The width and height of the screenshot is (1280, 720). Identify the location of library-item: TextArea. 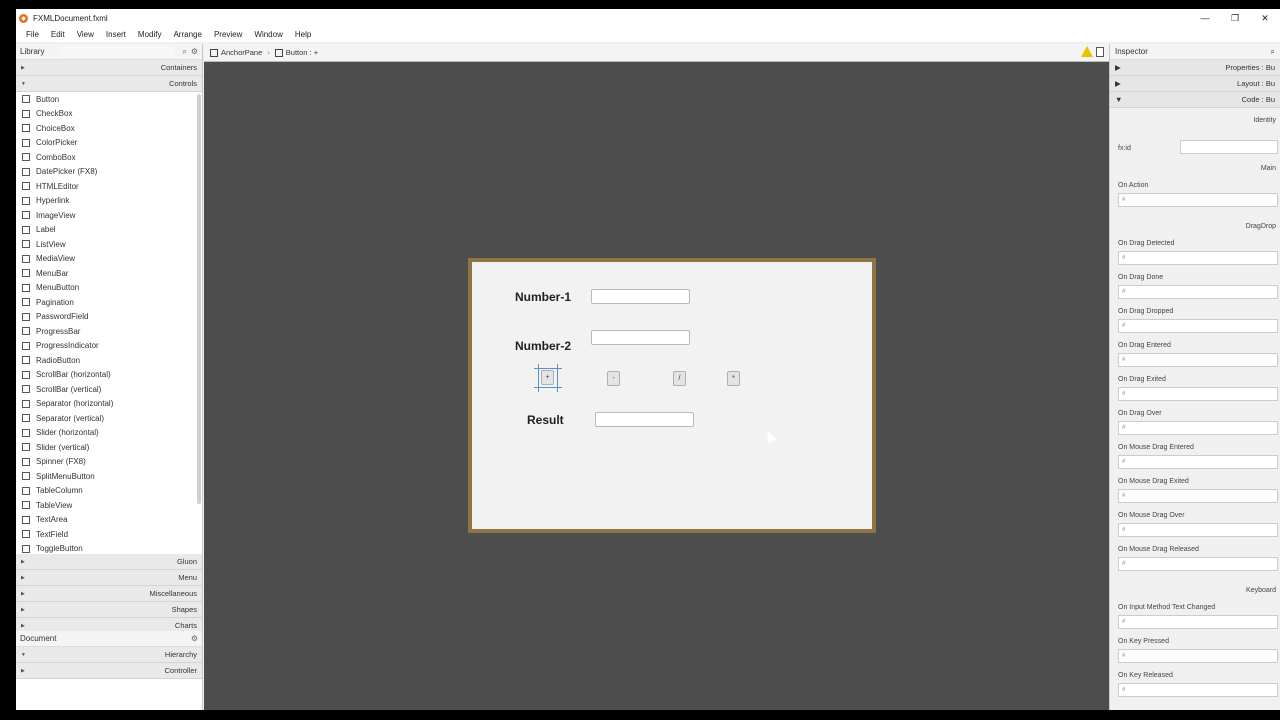
(109, 520).